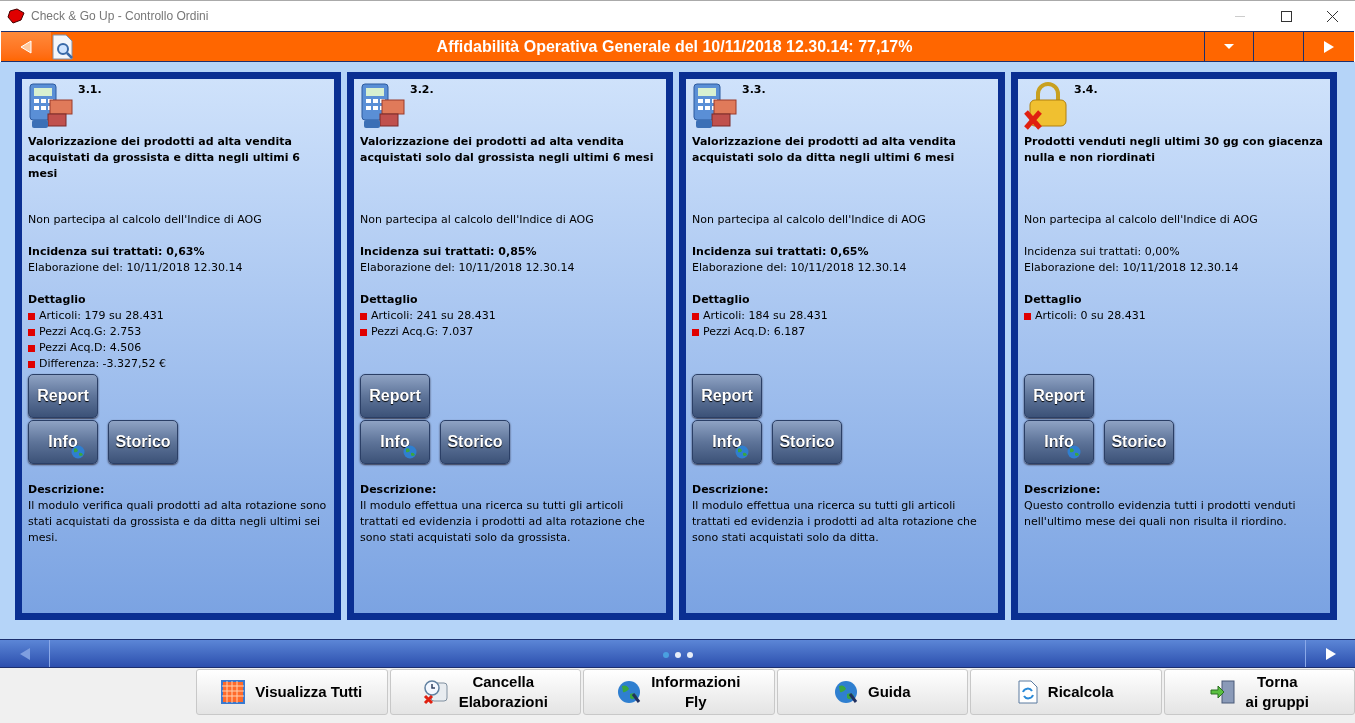 Image resolution: width=1355 pixels, height=723 pixels. What do you see at coordinates (485, 692) in the screenshot?
I see `toolbar-button: Cancella Elaborazioni` at bounding box center [485, 692].